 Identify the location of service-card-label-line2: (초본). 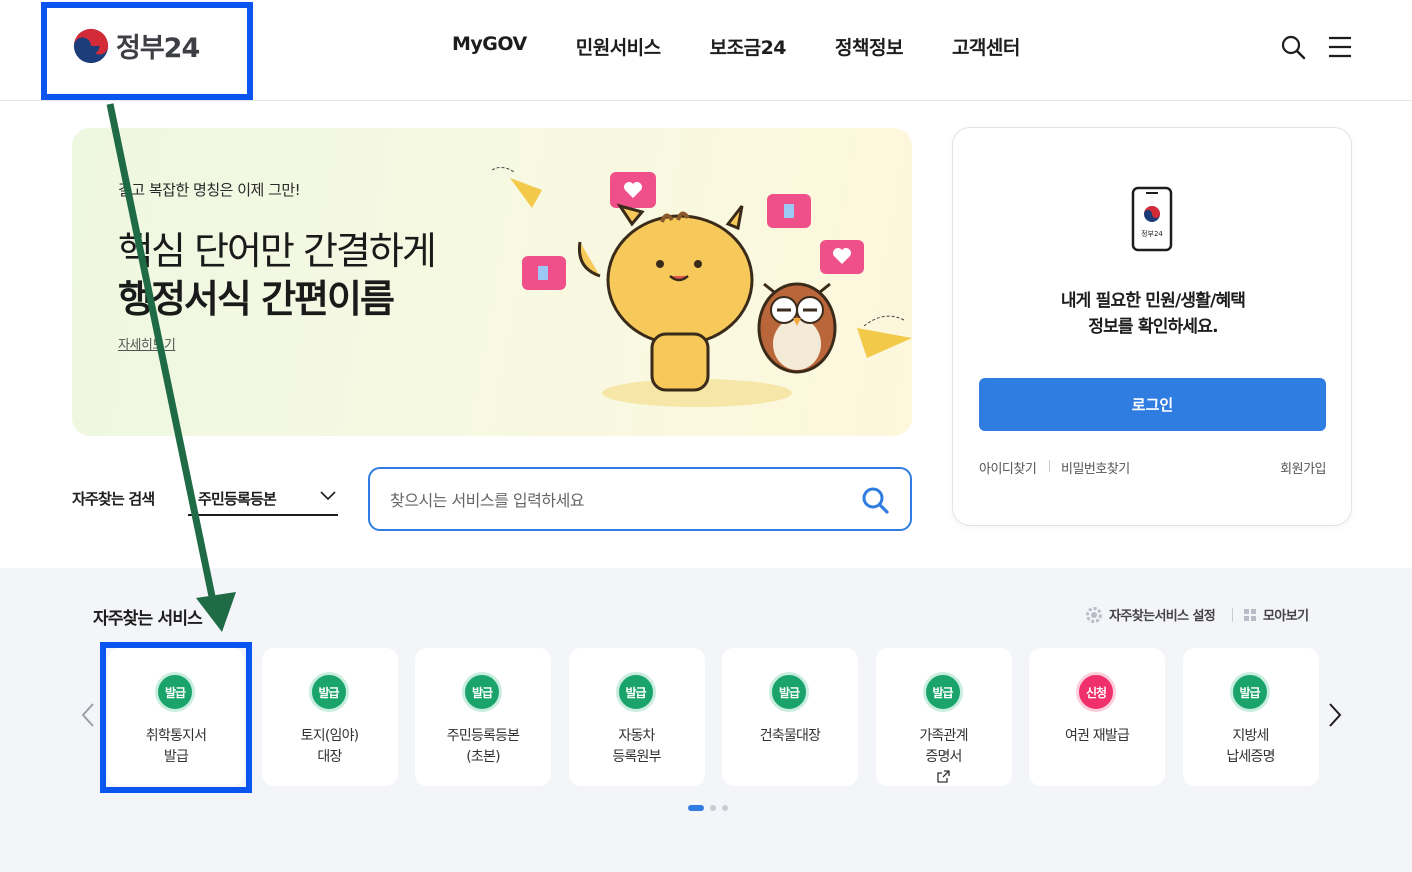
(483, 757).